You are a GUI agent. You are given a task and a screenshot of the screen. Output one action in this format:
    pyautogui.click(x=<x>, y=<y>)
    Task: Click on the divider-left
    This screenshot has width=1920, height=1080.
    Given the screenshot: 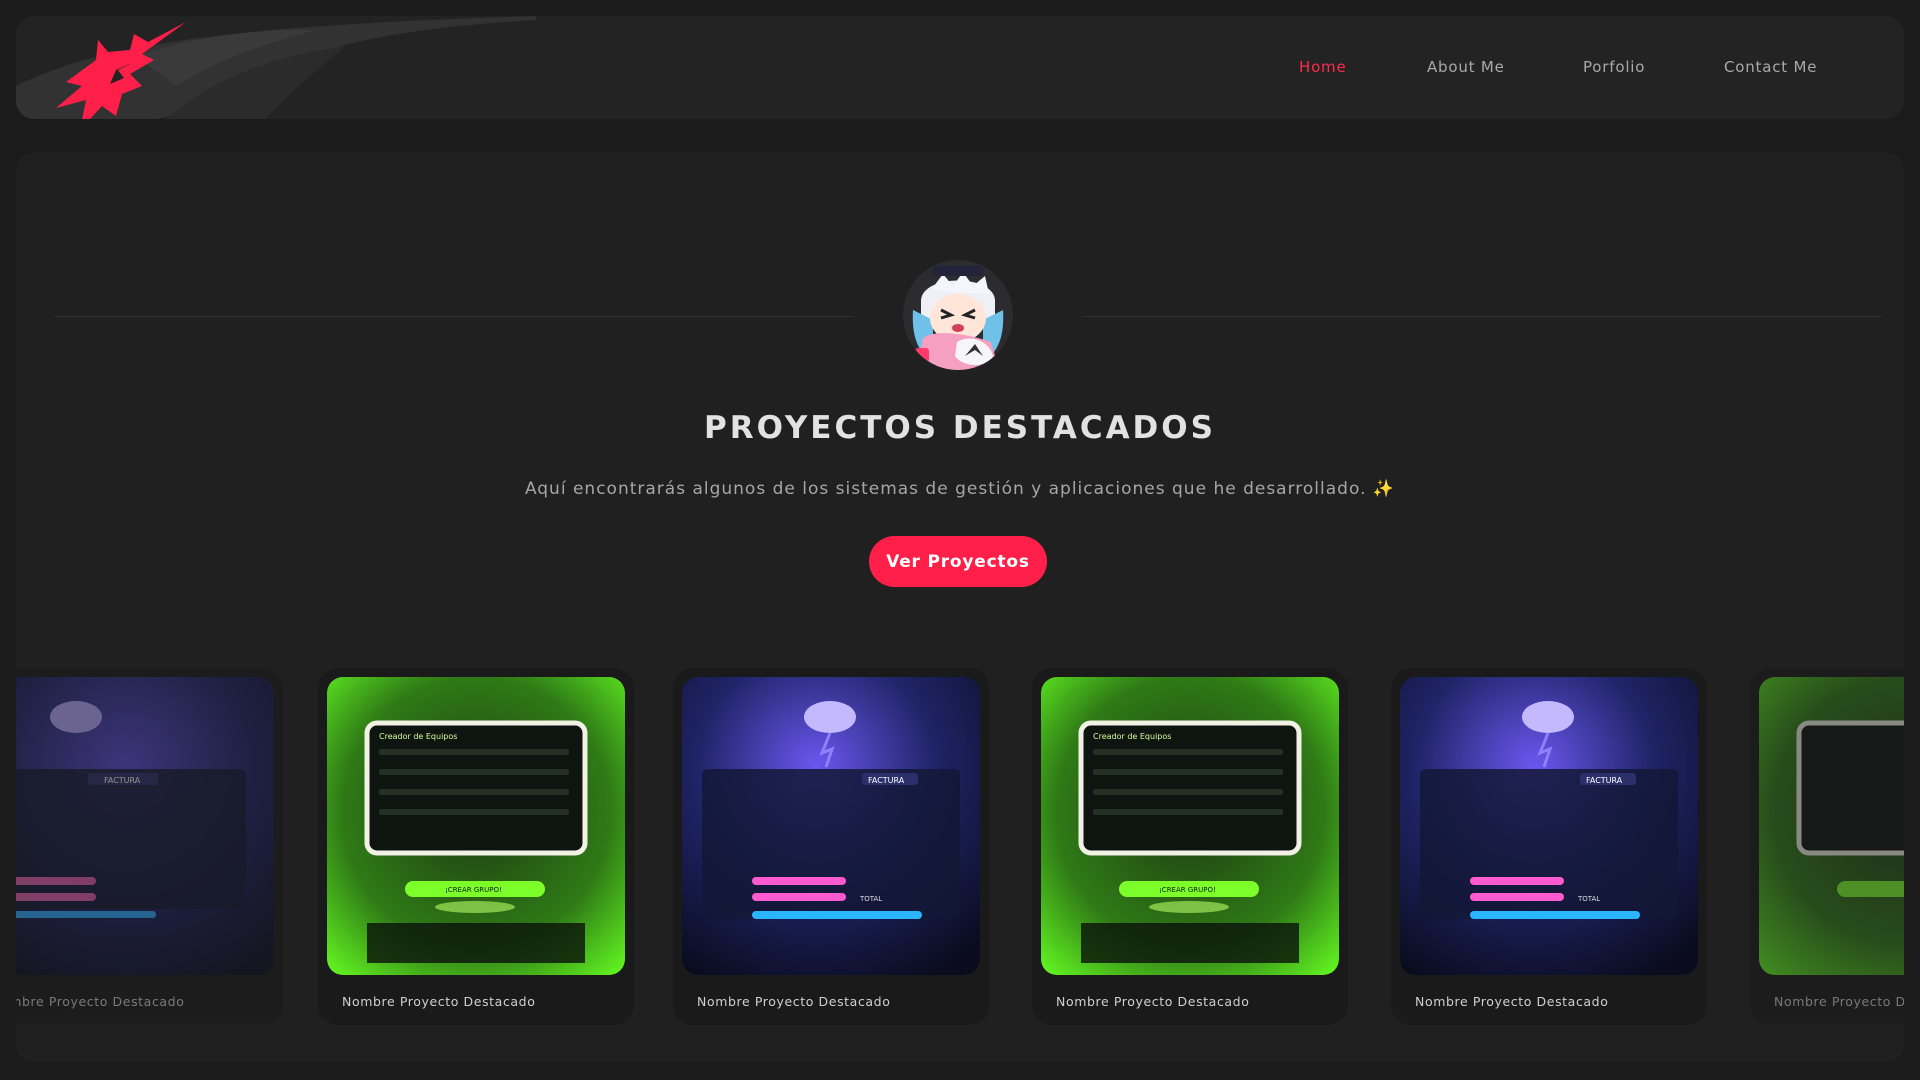 What is the action you would take?
    pyautogui.click(x=454, y=316)
    